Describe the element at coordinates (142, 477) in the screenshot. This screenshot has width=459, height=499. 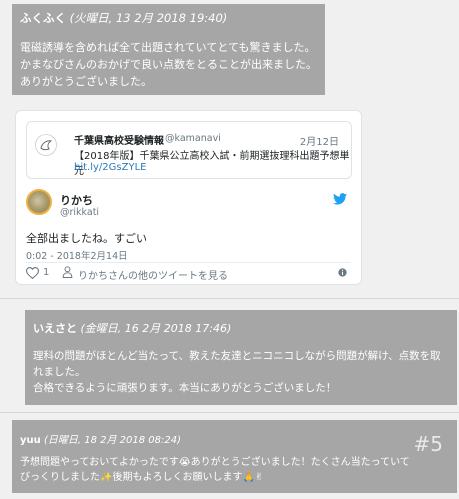
I see `comment-line: びっくりしました✨後期もよろしくお願いします🙏✌` at that location.